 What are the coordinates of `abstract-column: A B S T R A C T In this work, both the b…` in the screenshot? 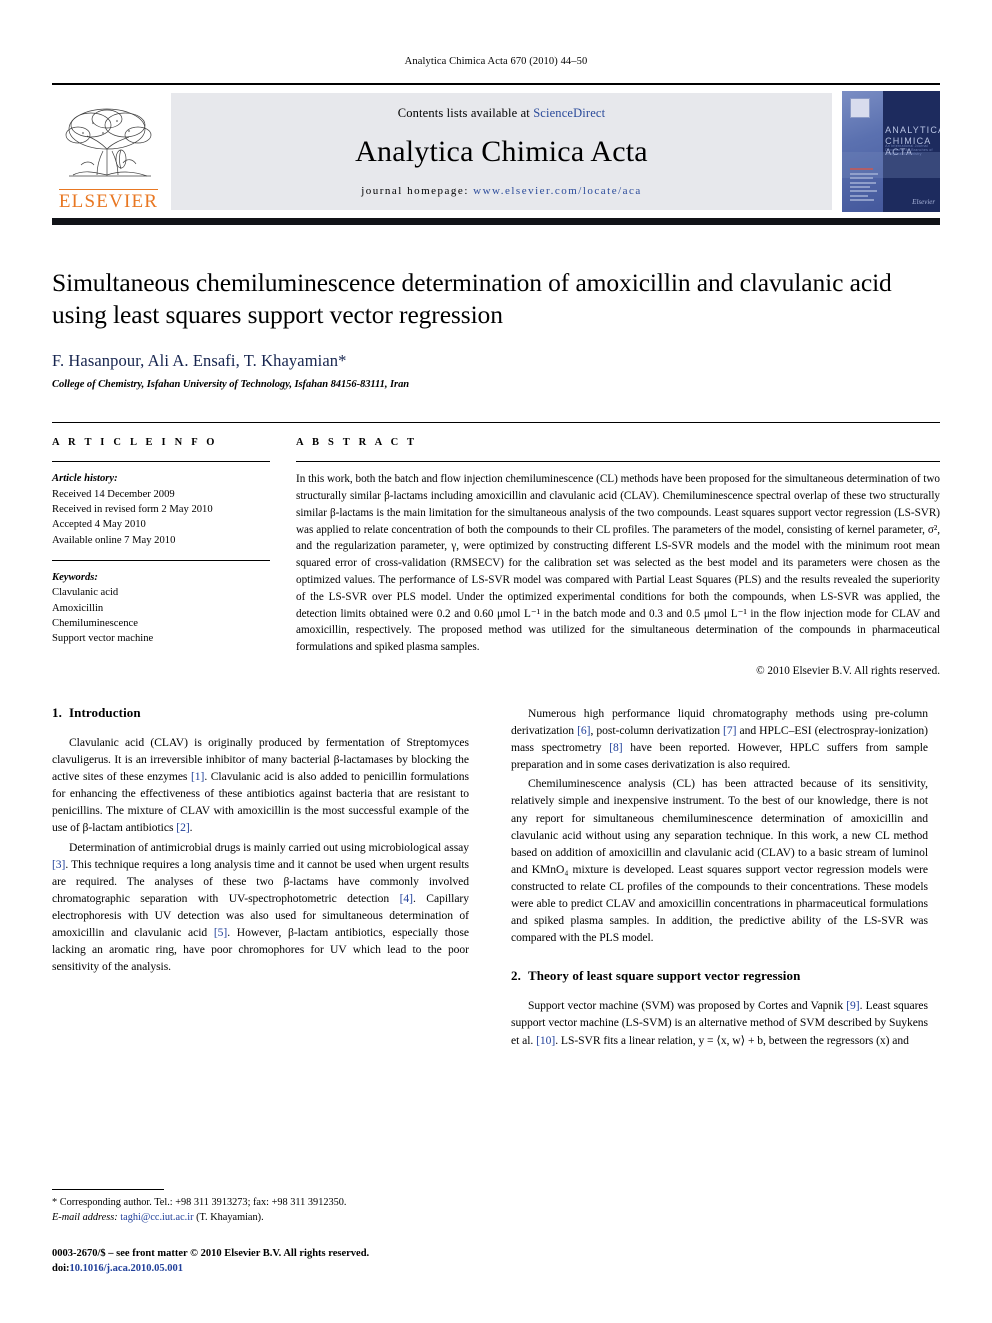 It's located at (618, 550).